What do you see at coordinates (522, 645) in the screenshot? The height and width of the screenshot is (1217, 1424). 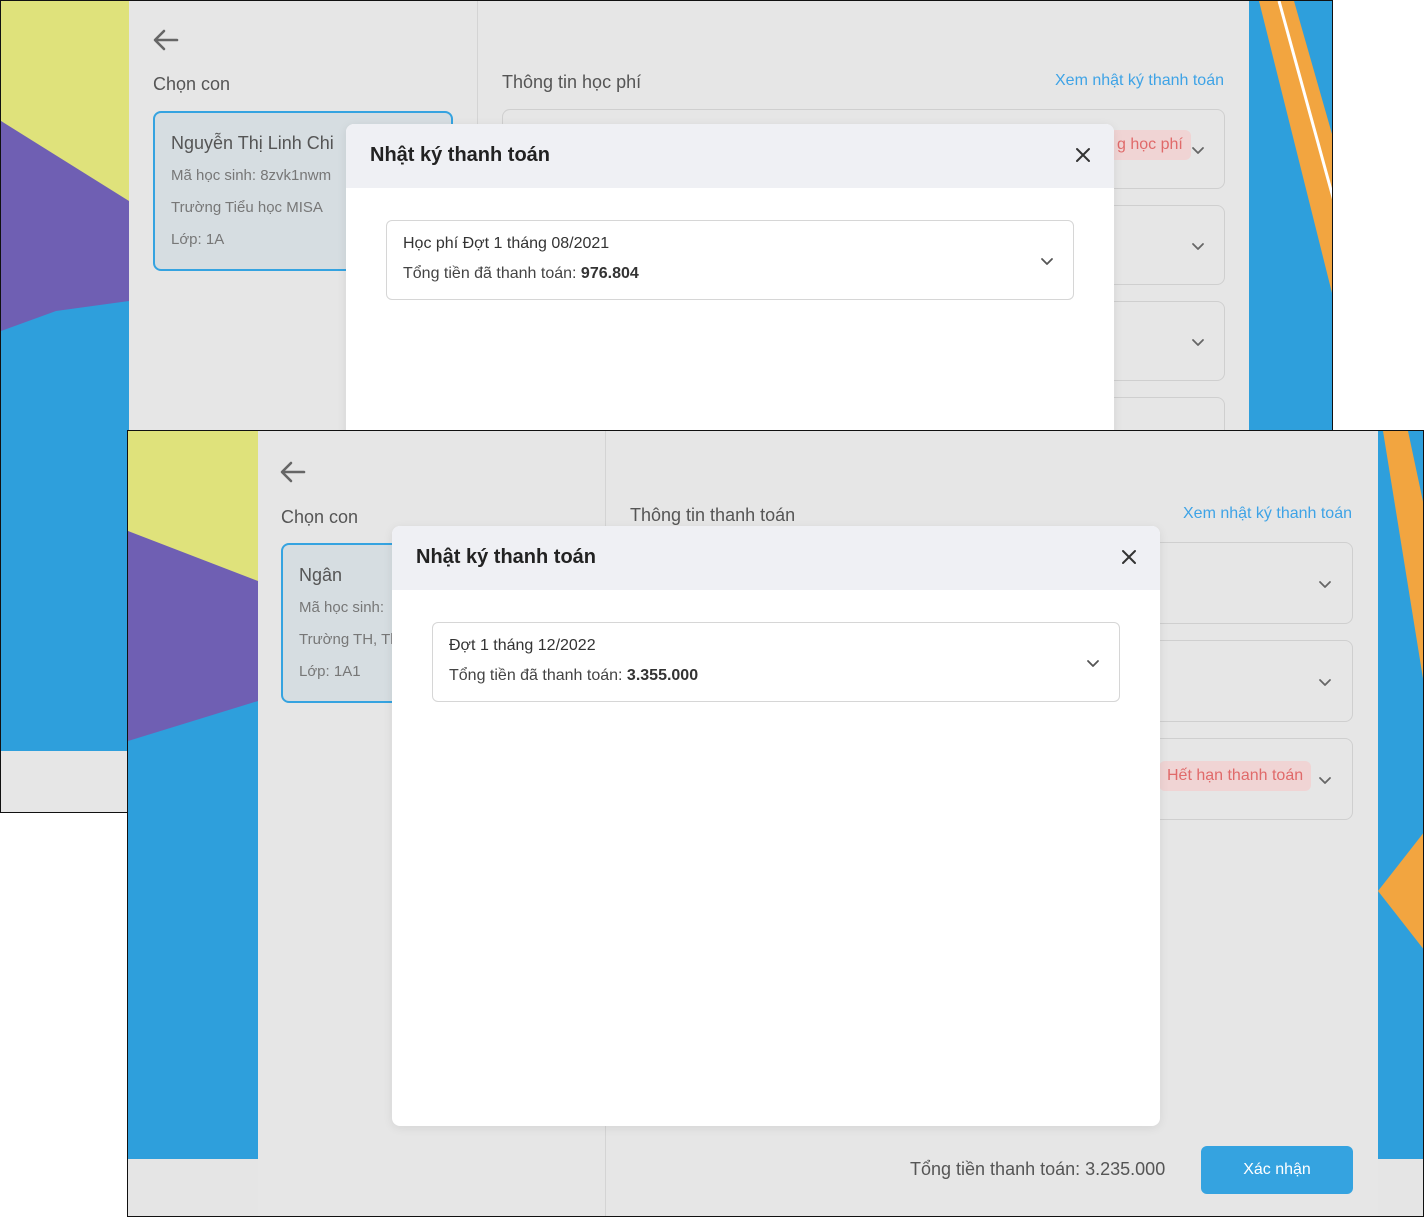 I see `payment-log-item-title: Đợt 1 tháng 12/2022` at bounding box center [522, 645].